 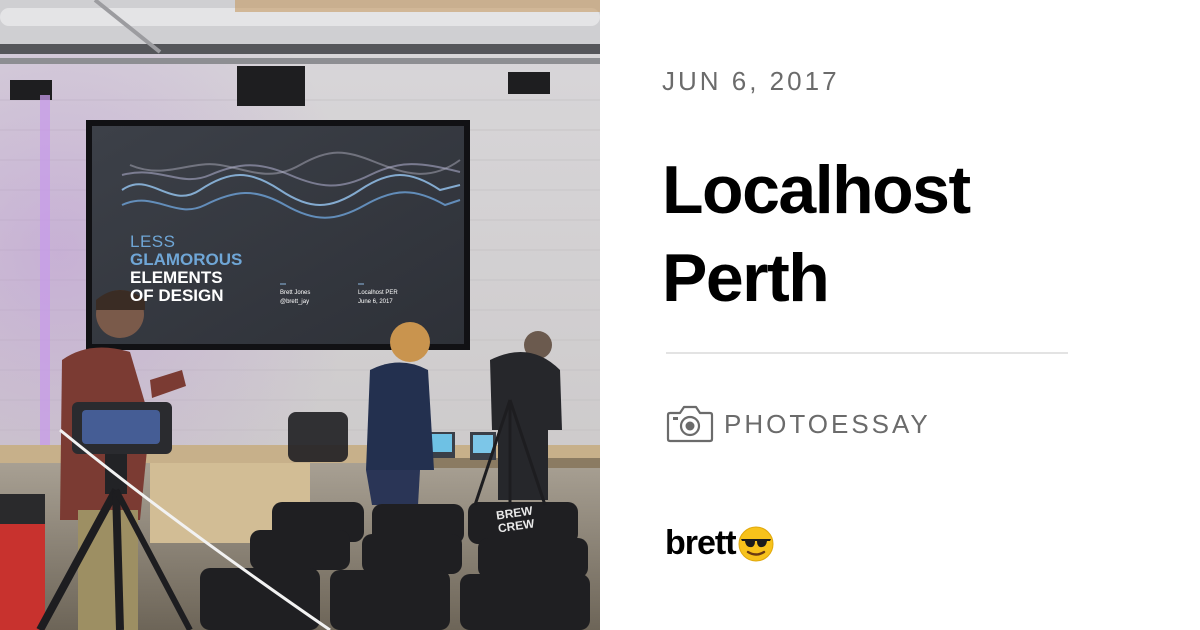 I want to click on camera-icon, so click(x=690, y=424).